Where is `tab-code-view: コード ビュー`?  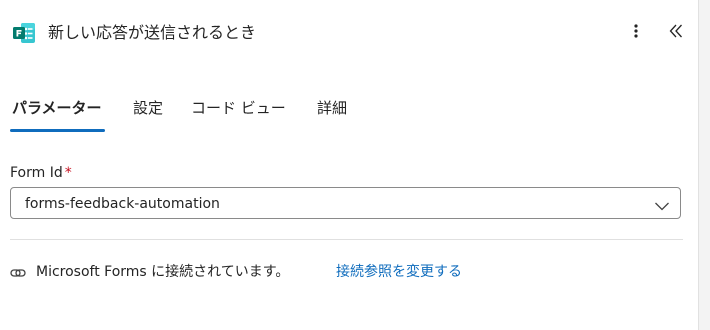
tab-code-view: コード ビュー is located at coordinates (238, 108).